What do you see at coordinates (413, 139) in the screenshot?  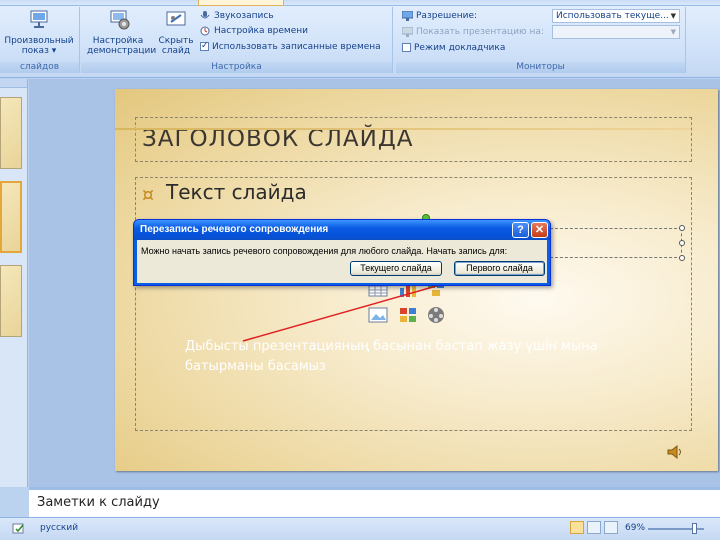 I see `title-placeholder: ЗАГОЛОВОК СЛАЙДА` at bounding box center [413, 139].